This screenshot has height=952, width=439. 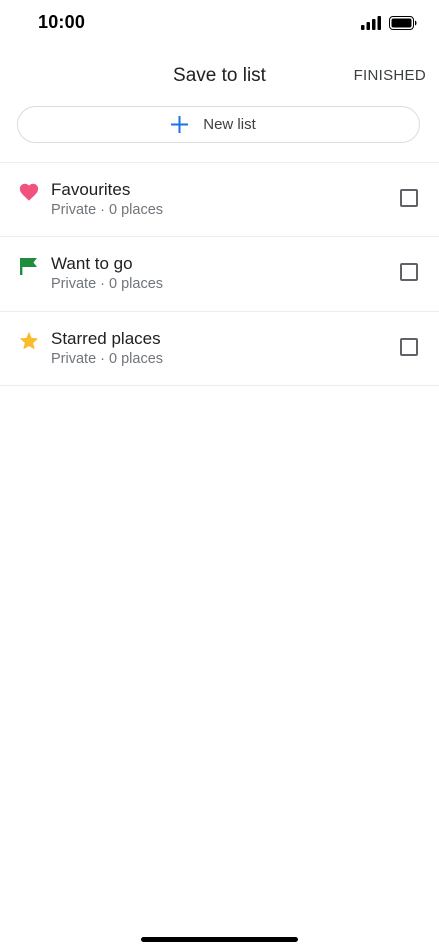 What do you see at coordinates (219, 200) in the screenshot?
I see `list-item-favourites: Favourites Private · 0 places` at bounding box center [219, 200].